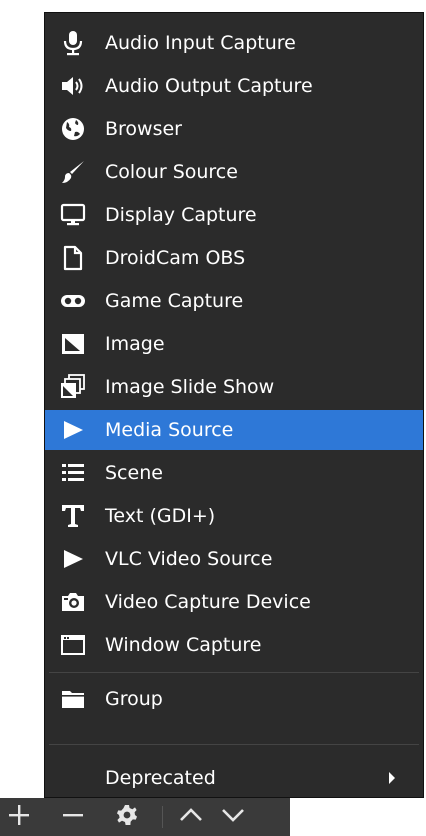  Describe the element at coordinates (234, 516) in the screenshot. I see `menu-item-text-gdi: Text (GDI+)` at that location.